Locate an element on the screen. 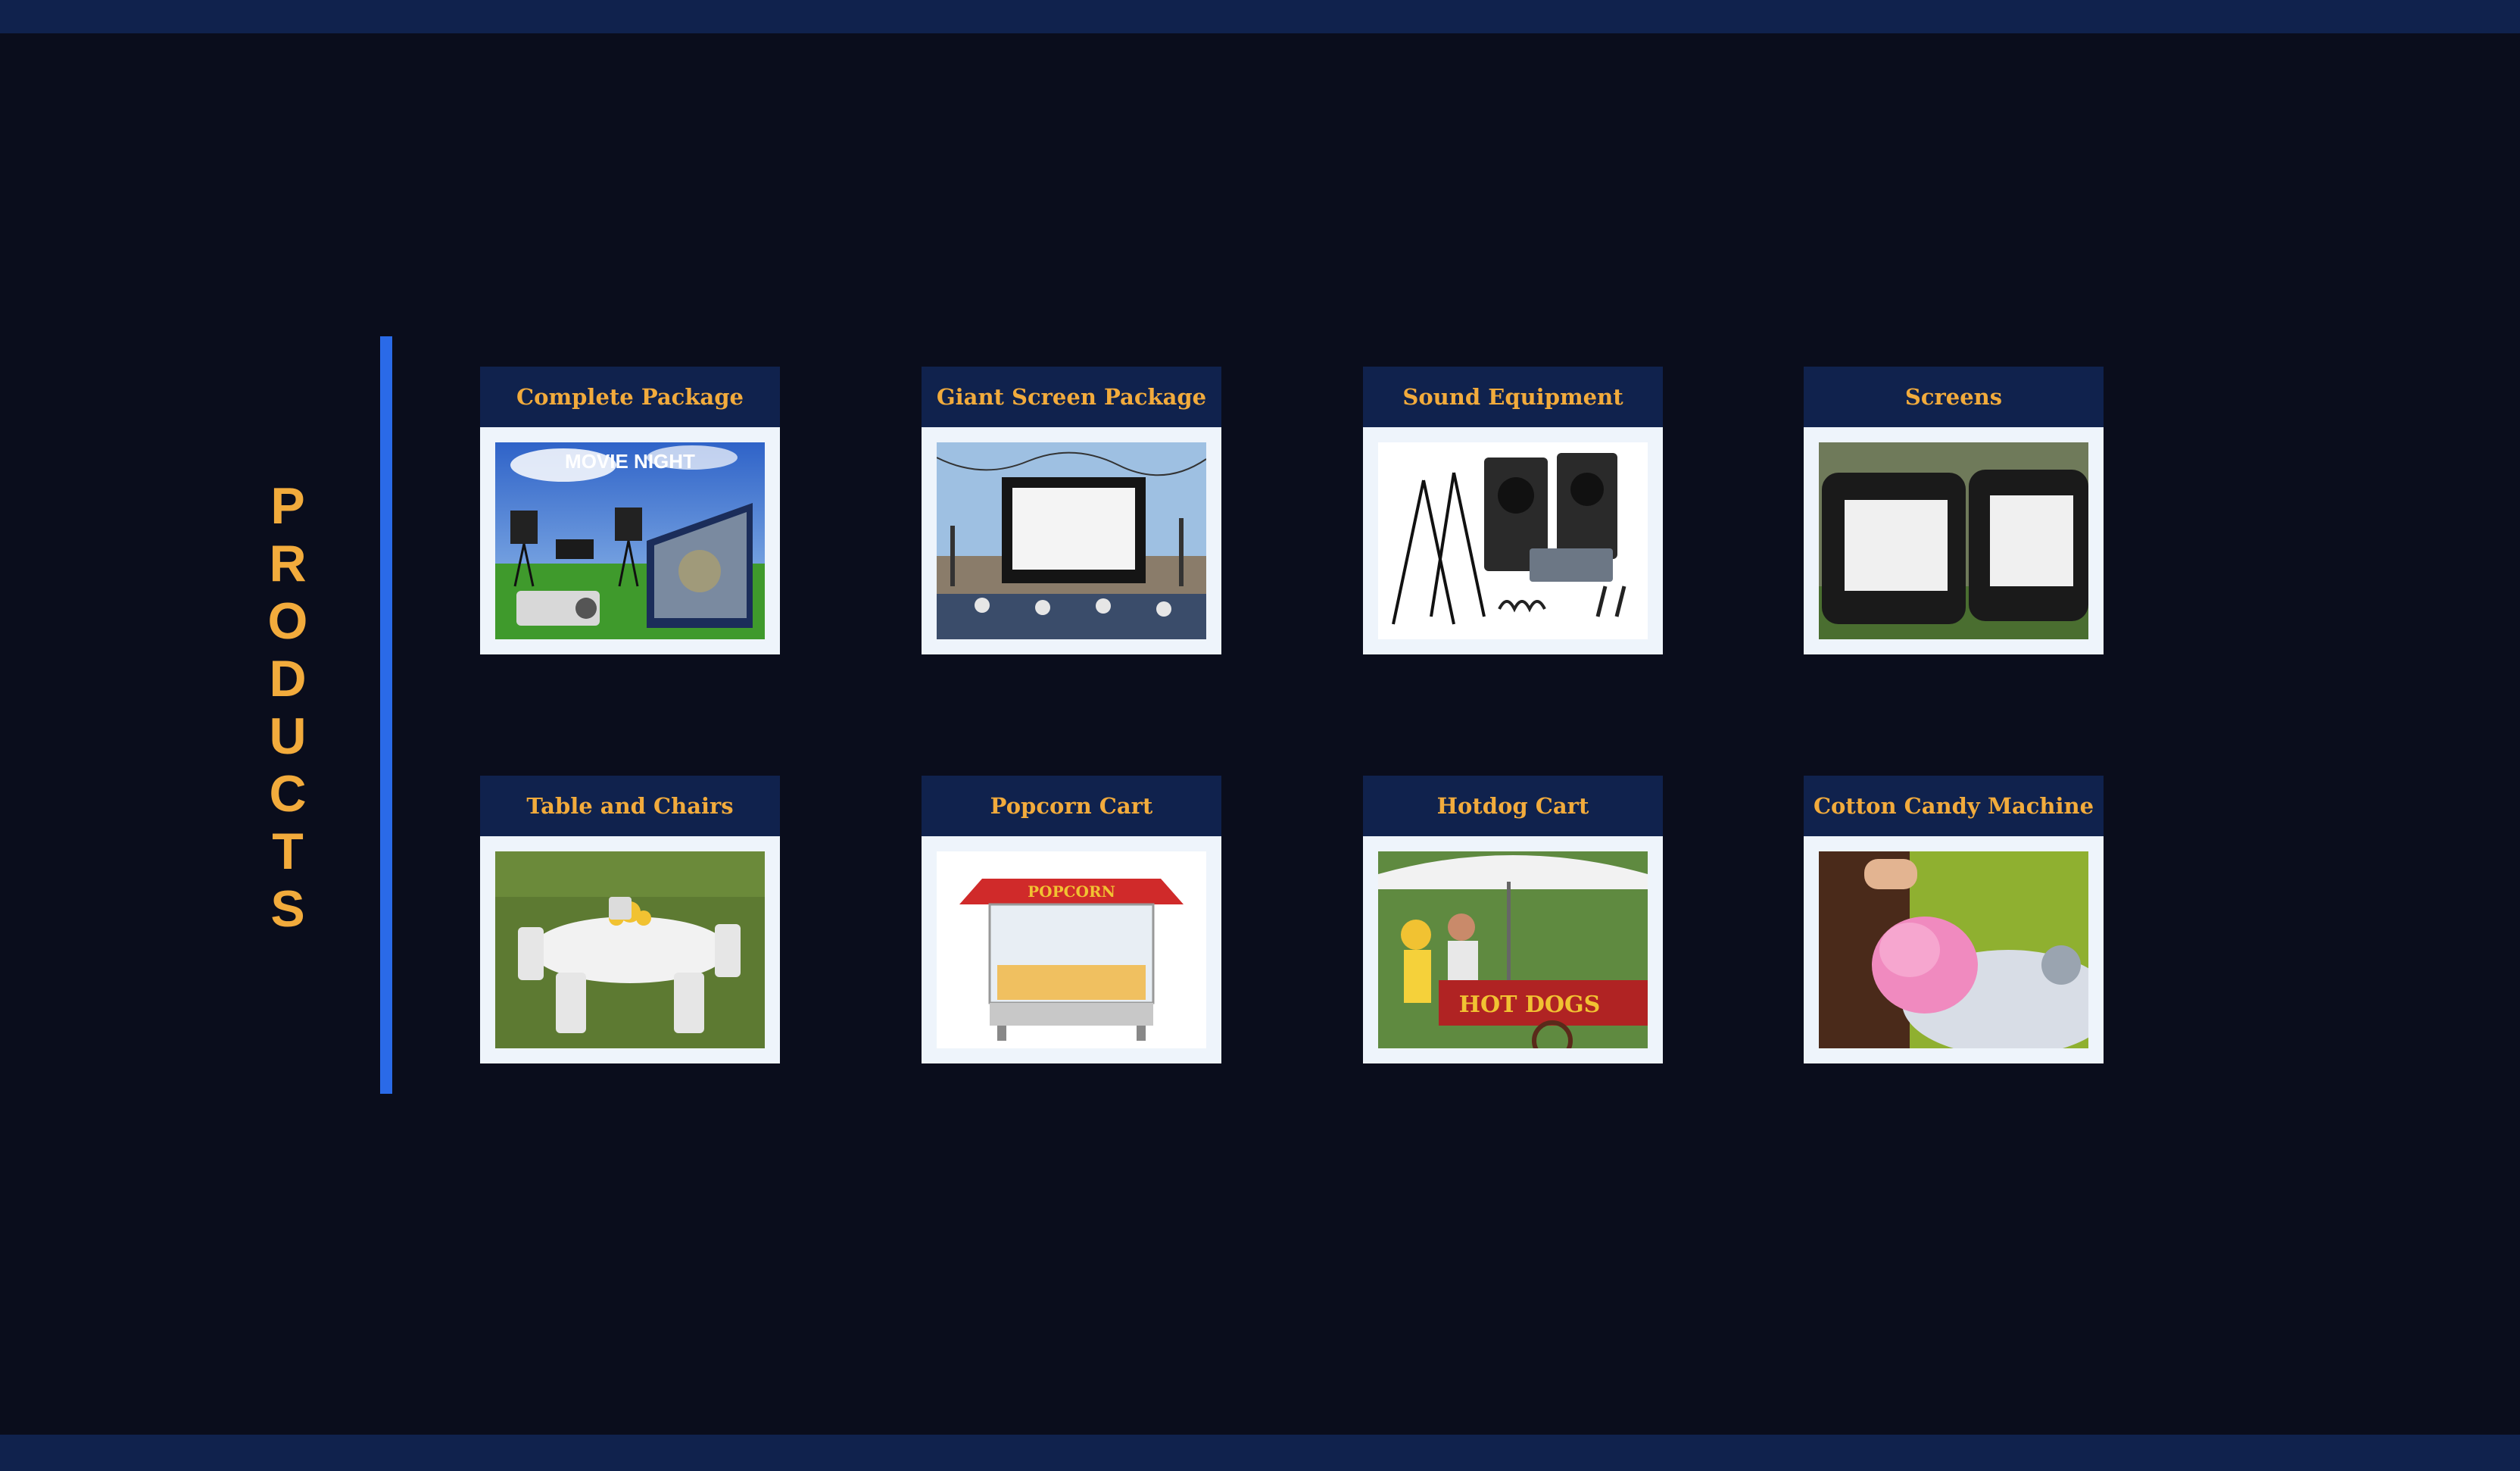 This screenshot has width=2520, height=1471. product-title: Screens is located at coordinates (1954, 397).